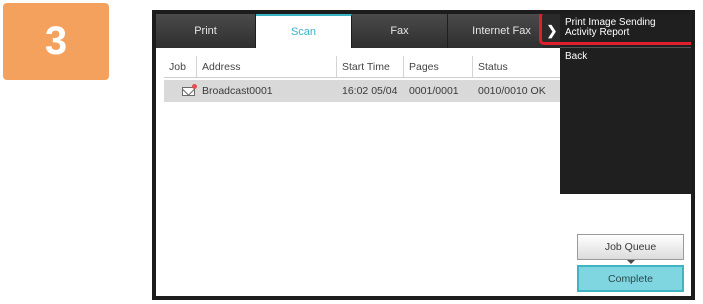 The image size is (703, 304). I want to click on tab-scan: Scan, so click(304, 31).